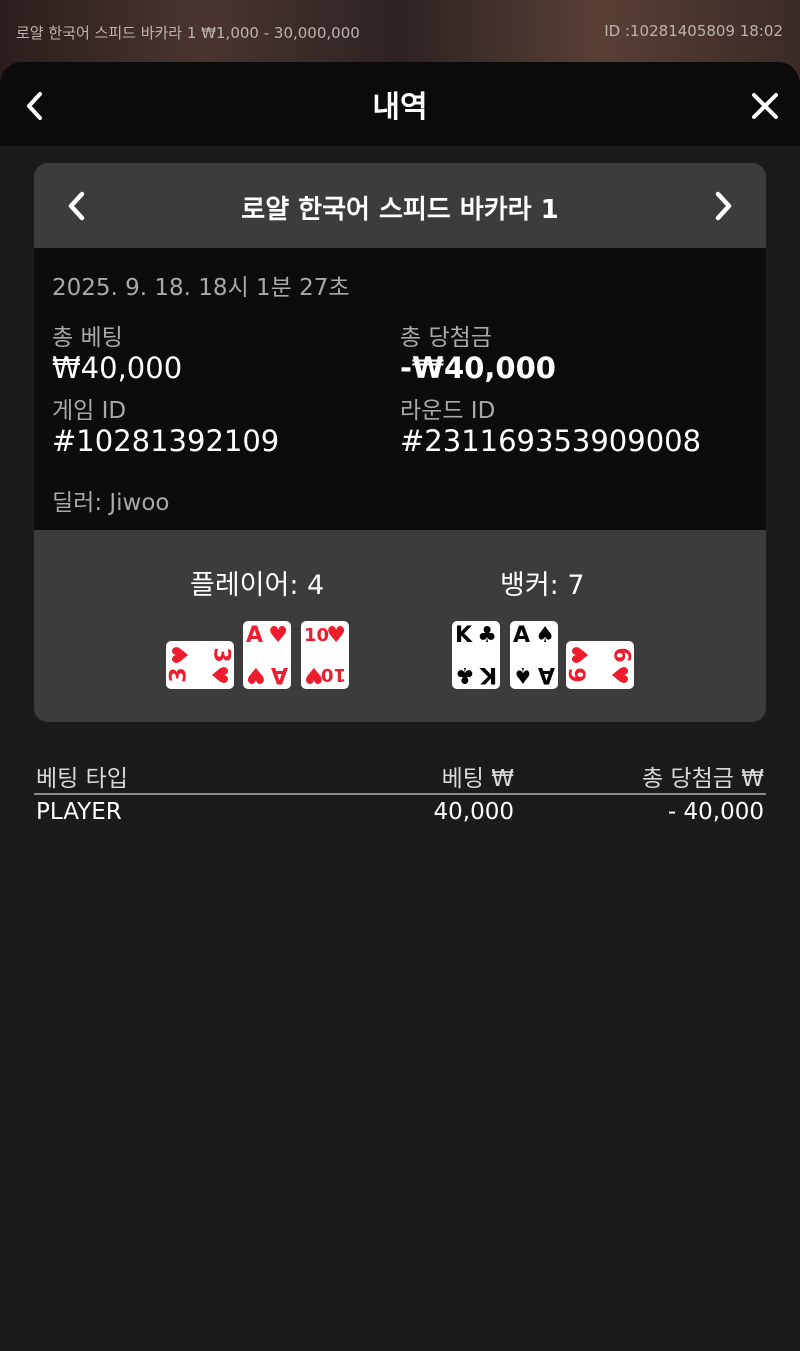  Describe the element at coordinates (267, 655) in the screenshot. I see `player-card-2: A ♥ A ♥` at that location.